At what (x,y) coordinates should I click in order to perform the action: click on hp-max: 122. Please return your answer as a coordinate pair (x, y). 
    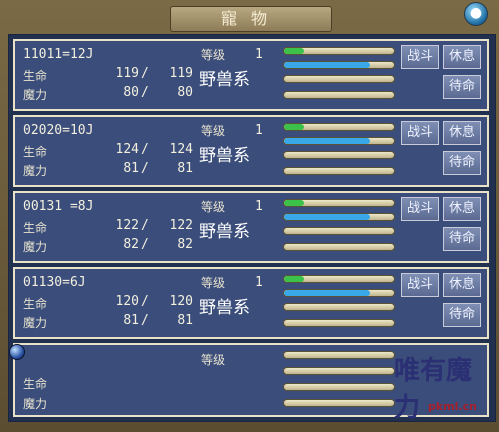
    Looking at the image, I should click on (181, 225).